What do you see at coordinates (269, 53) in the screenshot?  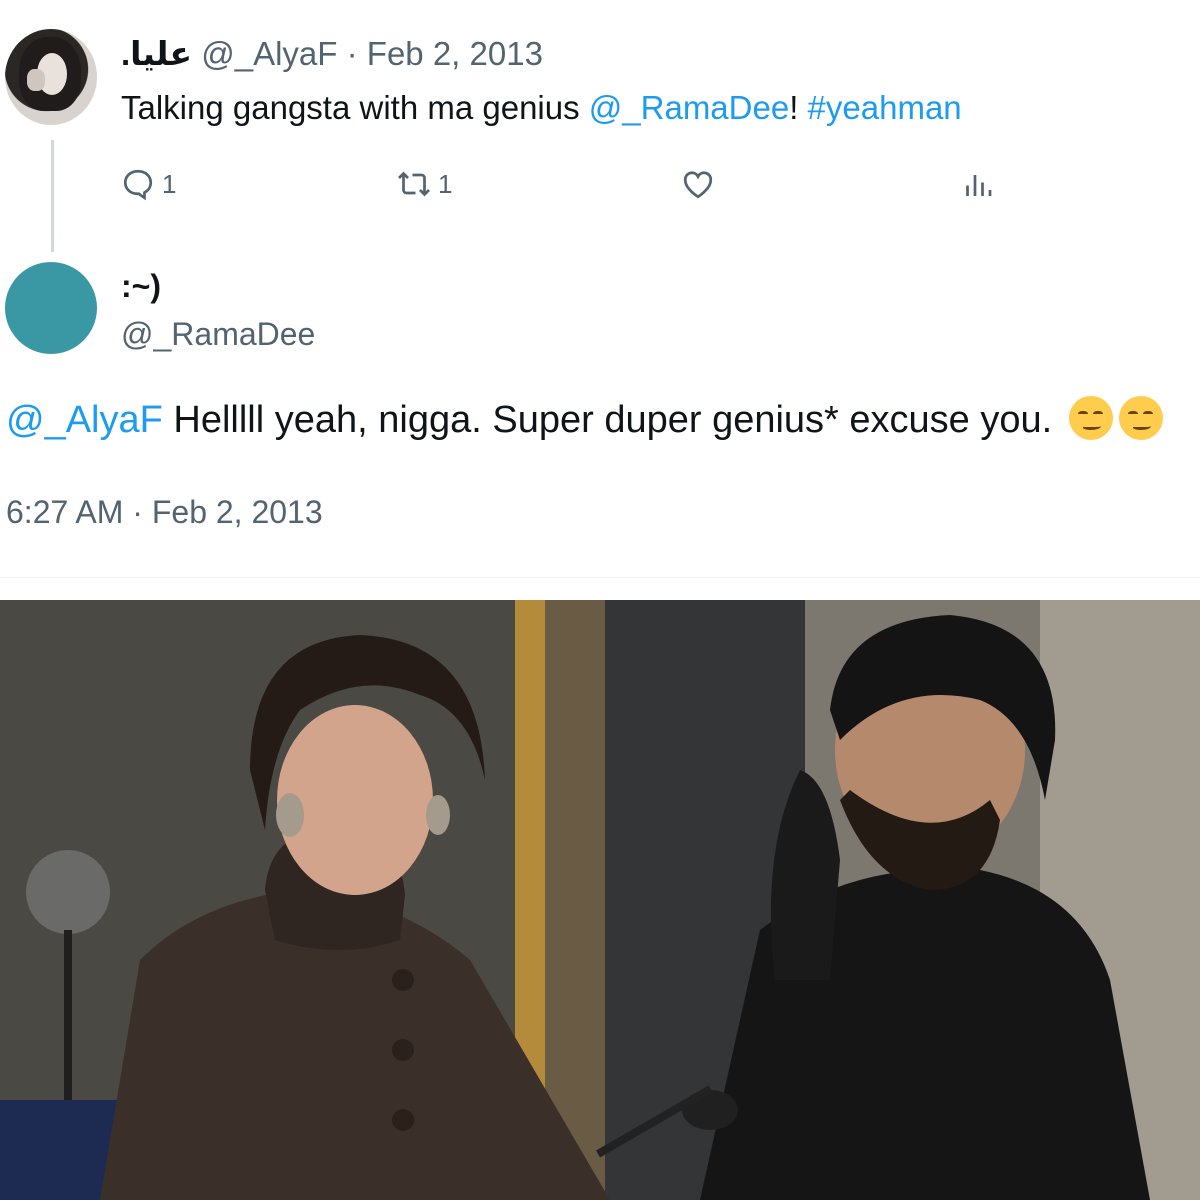 I see `user-handle: @_AlyaF` at bounding box center [269, 53].